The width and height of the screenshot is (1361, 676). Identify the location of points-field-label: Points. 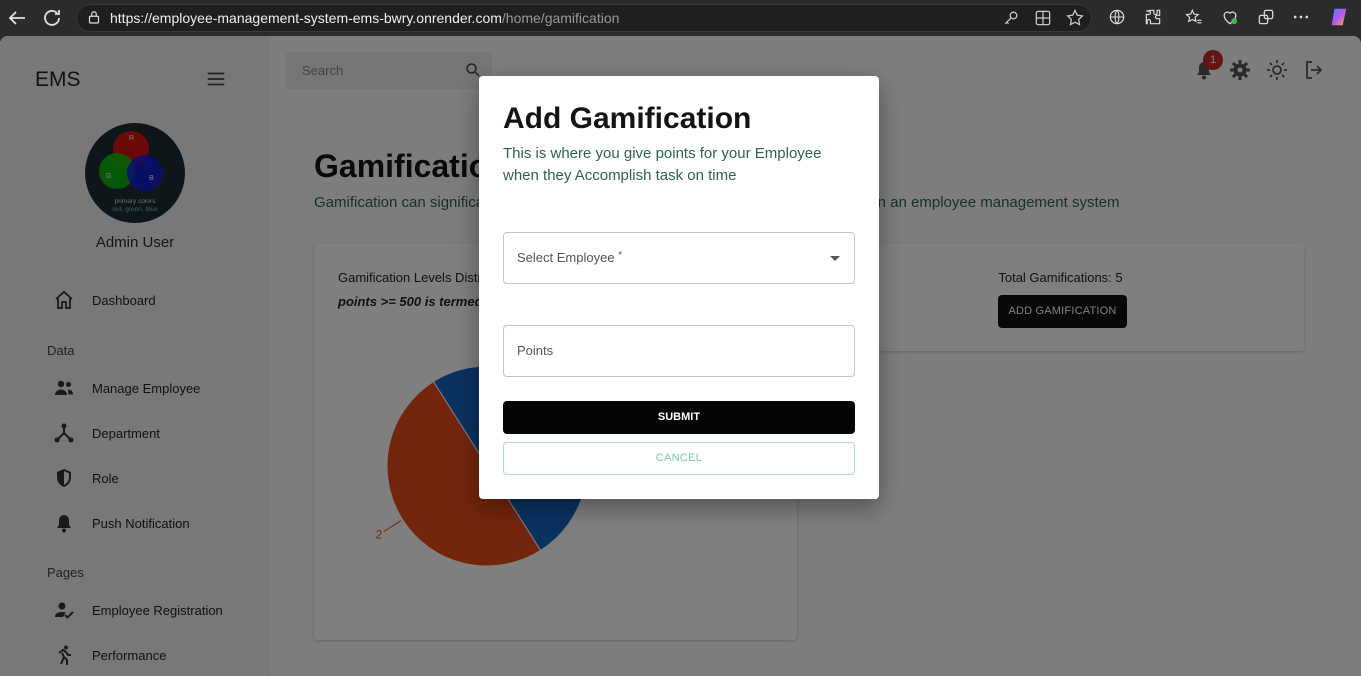
(535, 350).